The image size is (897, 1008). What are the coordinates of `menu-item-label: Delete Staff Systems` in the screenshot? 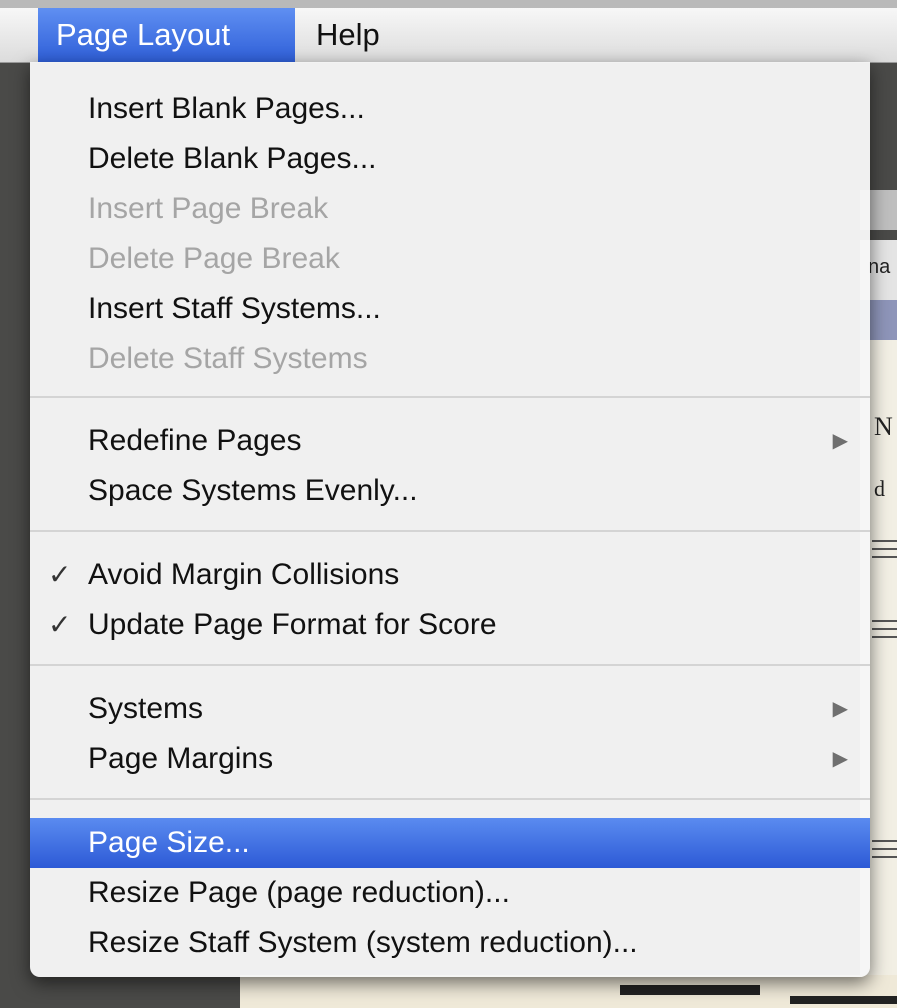 It's located at (228, 358).